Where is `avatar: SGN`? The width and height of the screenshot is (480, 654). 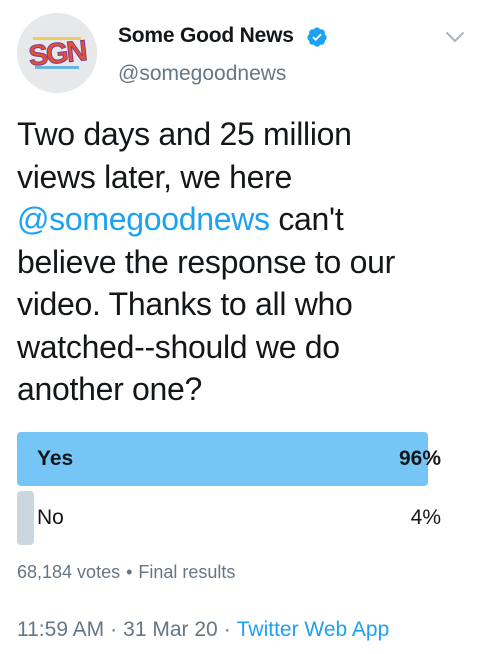
avatar: SGN is located at coordinates (57, 53).